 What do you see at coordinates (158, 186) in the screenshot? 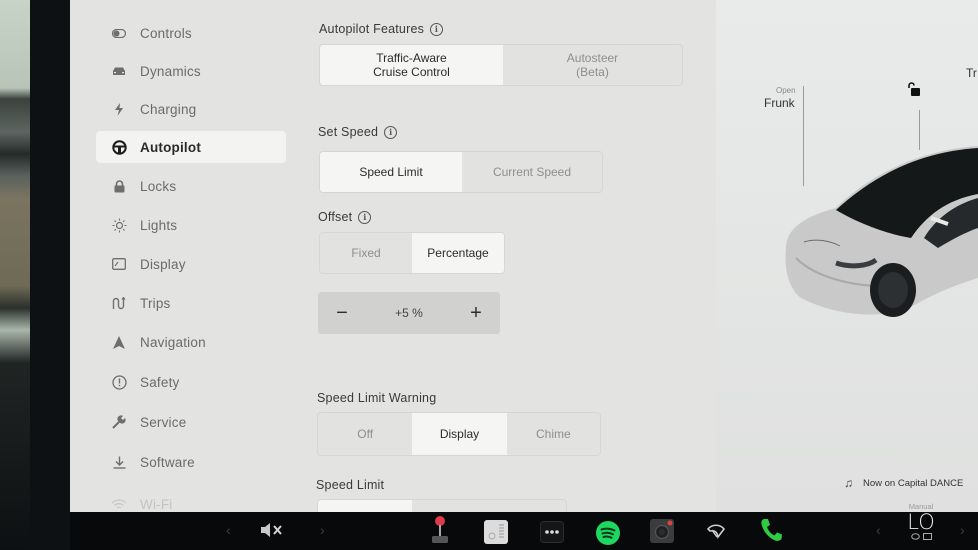
I see `sidebar-item-label: Locks` at bounding box center [158, 186].